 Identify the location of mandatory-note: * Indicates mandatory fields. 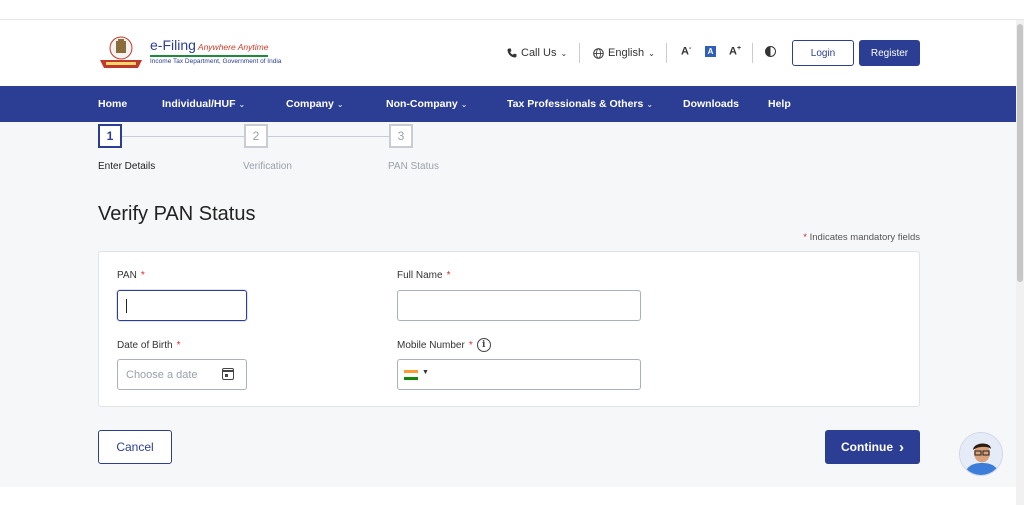
(861, 237).